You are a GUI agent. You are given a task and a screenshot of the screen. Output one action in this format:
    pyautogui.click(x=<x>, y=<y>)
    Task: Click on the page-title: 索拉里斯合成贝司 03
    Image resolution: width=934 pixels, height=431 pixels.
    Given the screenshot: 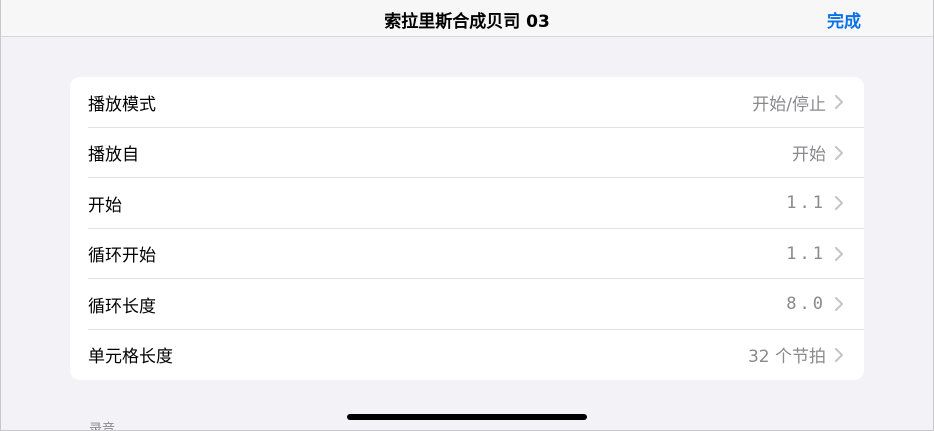 What is the action you would take?
    pyautogui.click(x=467, y=22)
    